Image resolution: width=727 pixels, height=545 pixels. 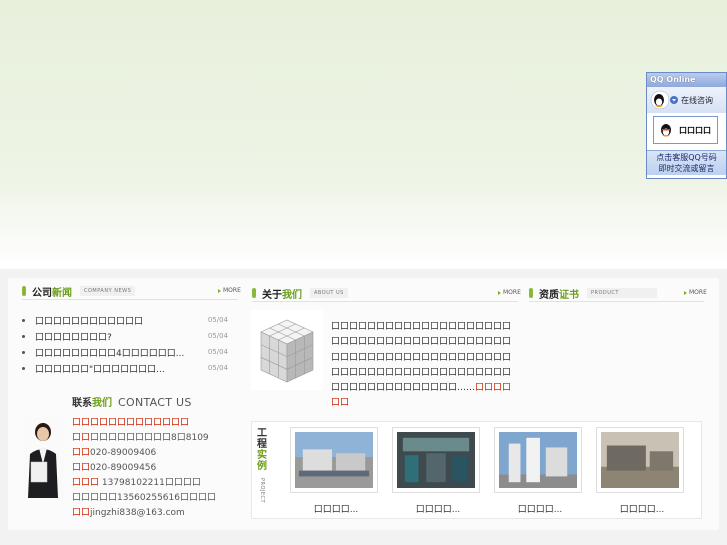 I want to click on news-divider, so click(x=130, y=299).